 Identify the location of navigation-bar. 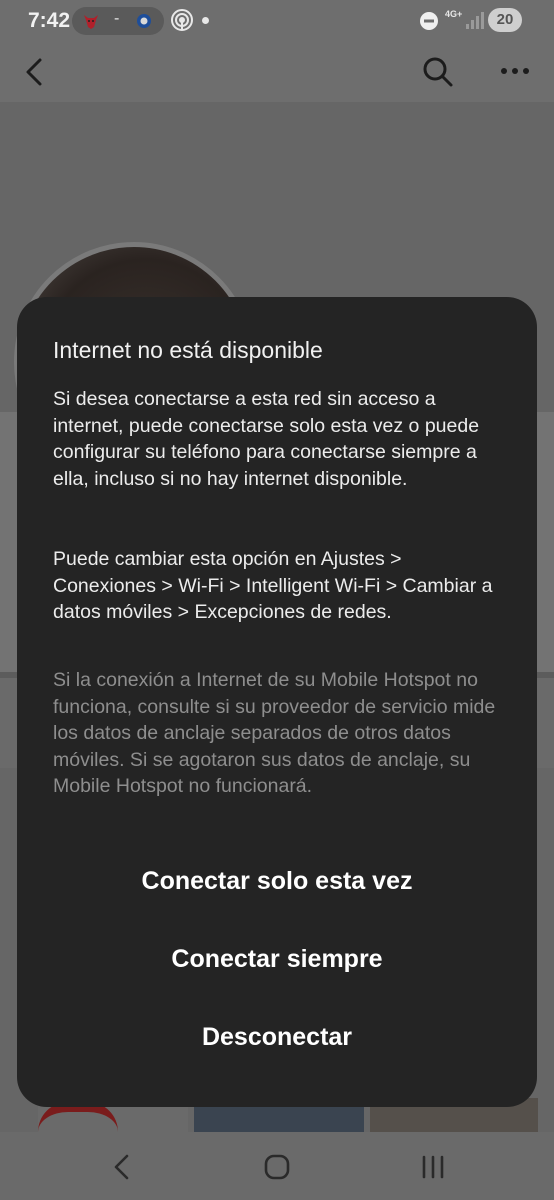
(277, 1166).